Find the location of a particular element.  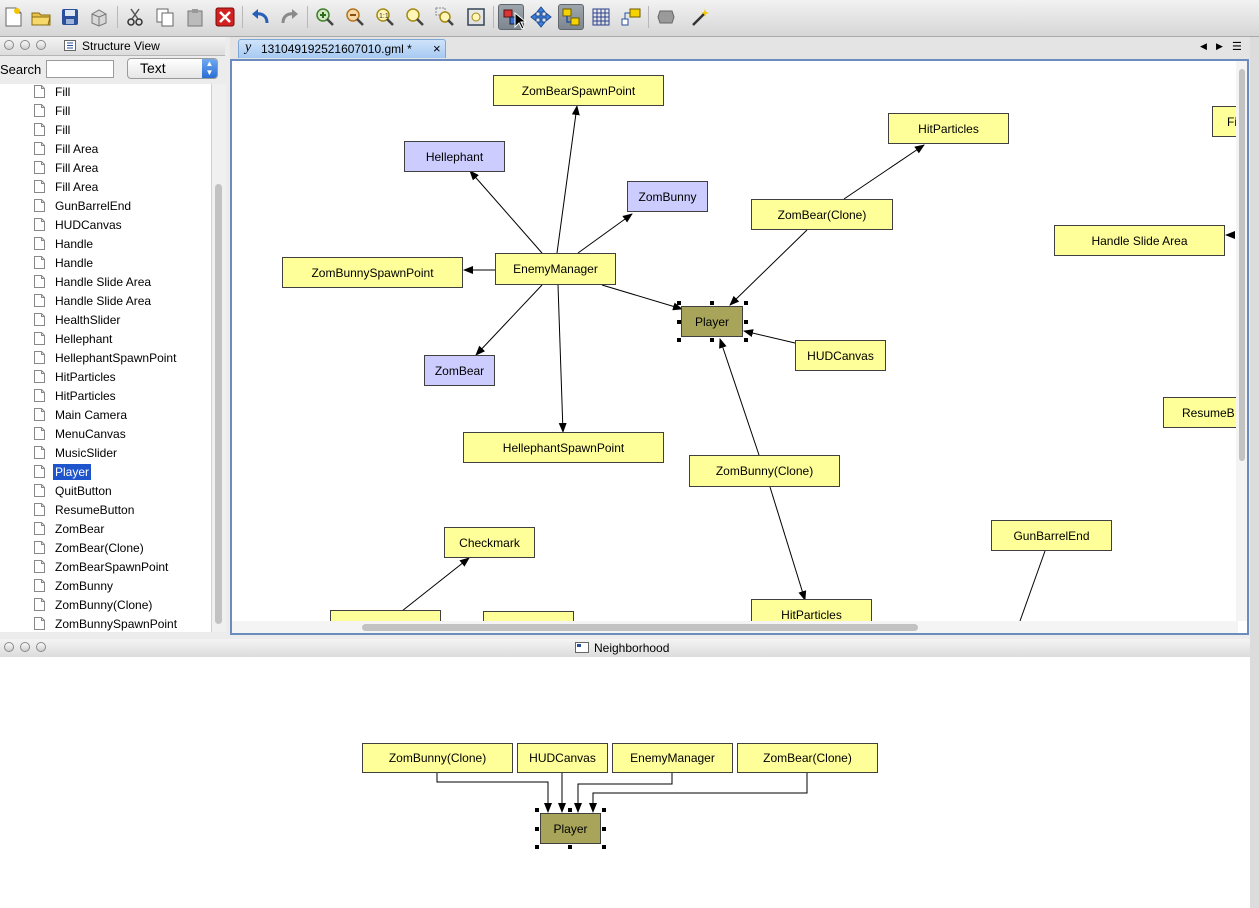

neighbor-node-zombunny-clone: ZomBunny(Clone) is located at coordinates (437, 758).